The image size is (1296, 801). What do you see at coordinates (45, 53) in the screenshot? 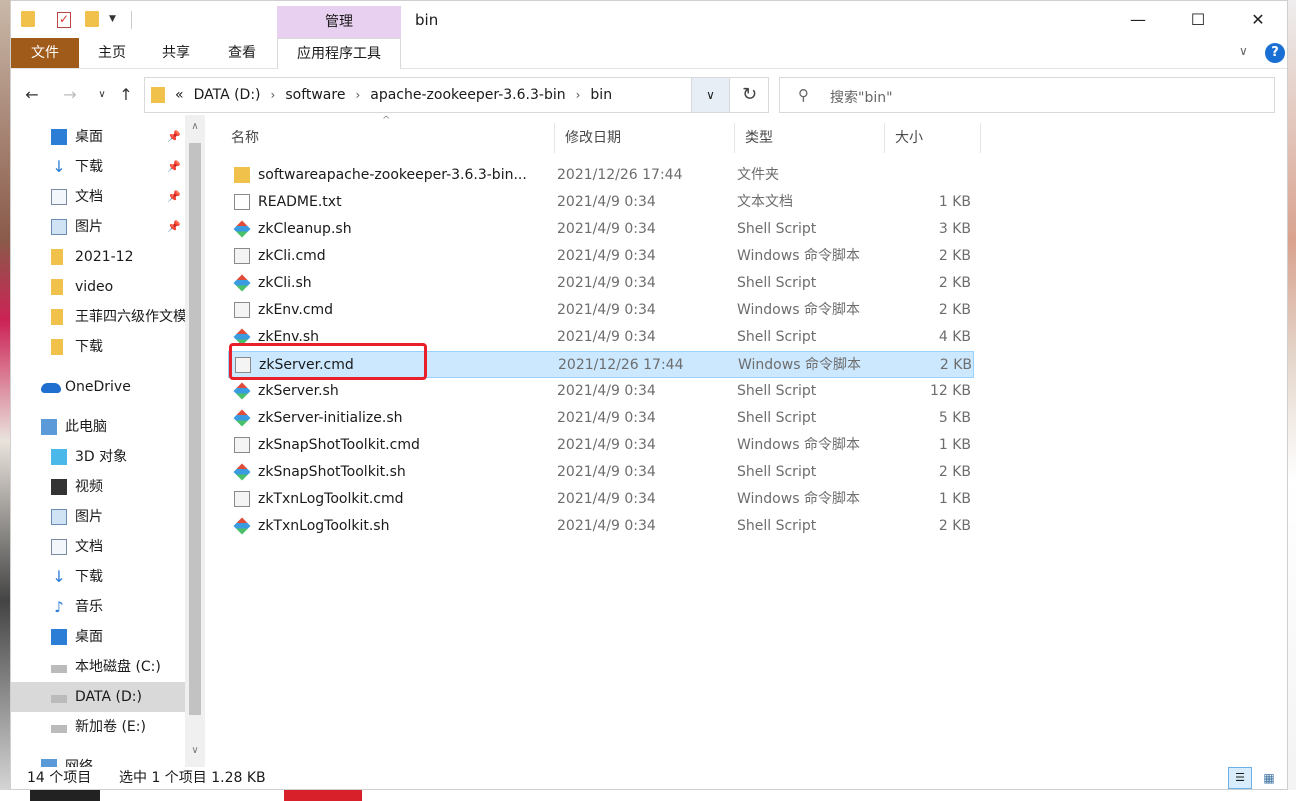
I see `tab-file: 文件` at bounding box center [45, 53].